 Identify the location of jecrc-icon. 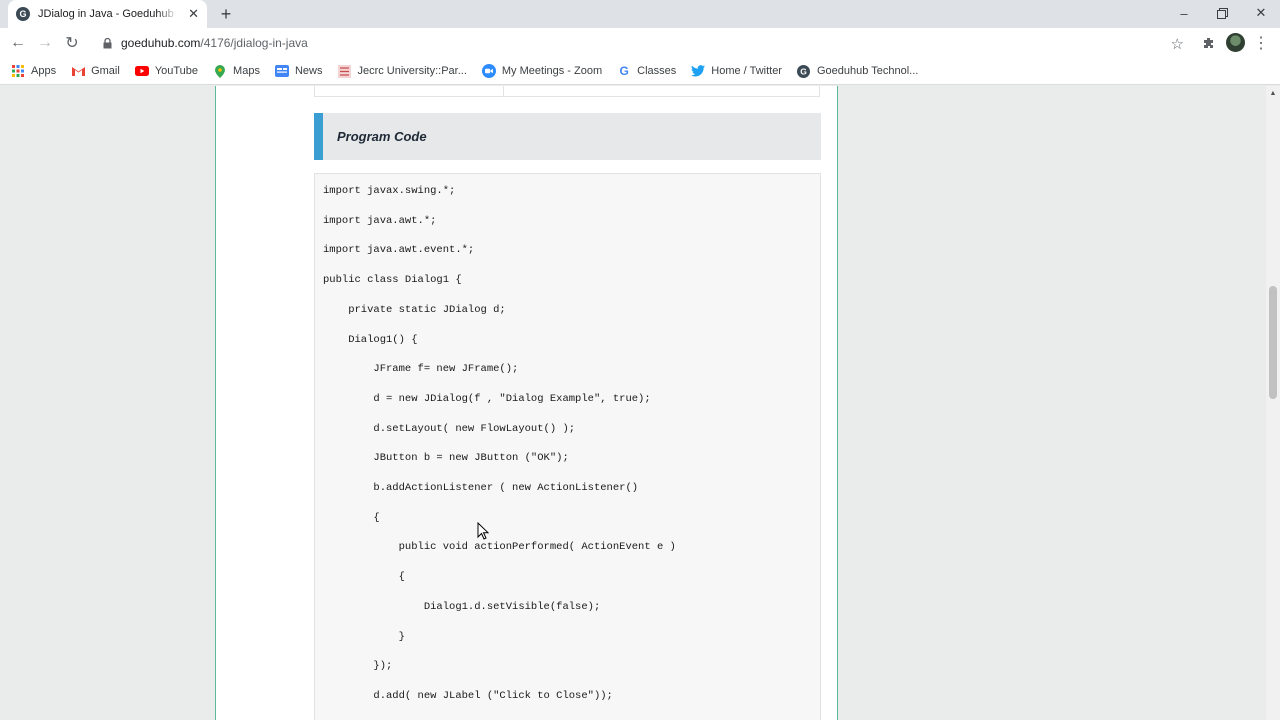
(344, 71).